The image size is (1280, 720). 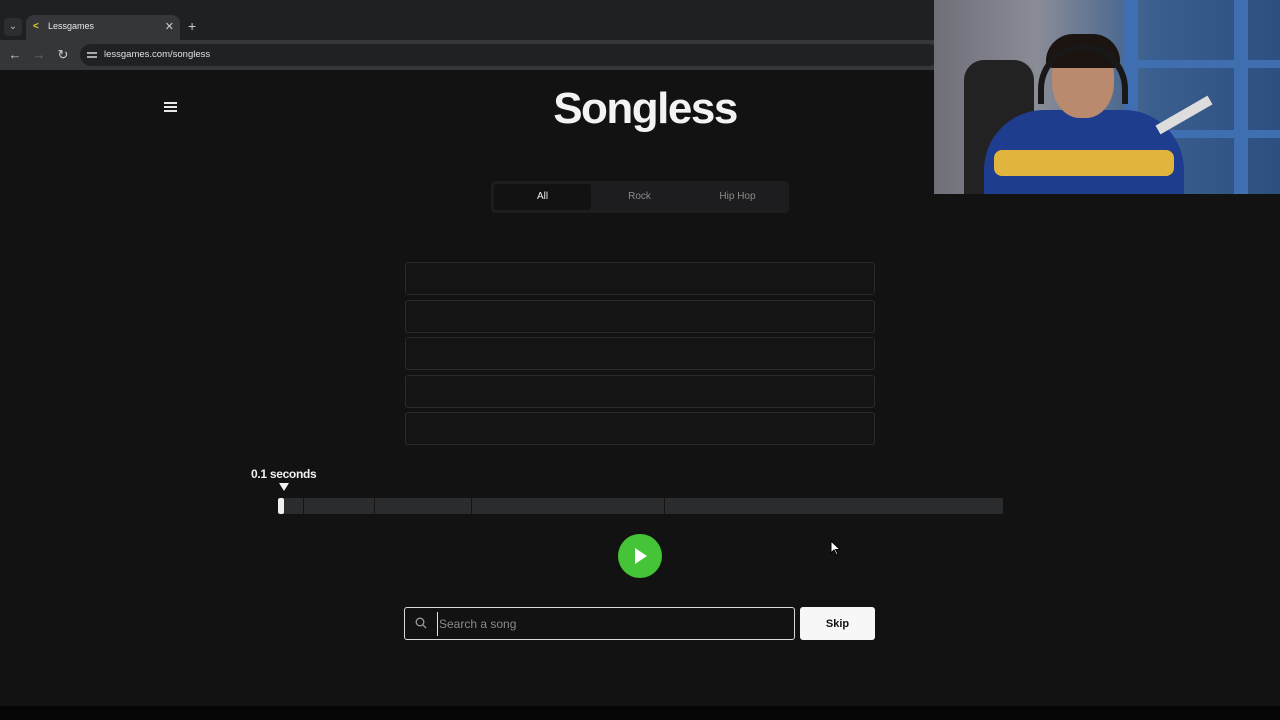 What do you see at coordinates (15, 55) in the screenshot?
I see `back-arrow-icon: ←` at bounding box center [15, 55].